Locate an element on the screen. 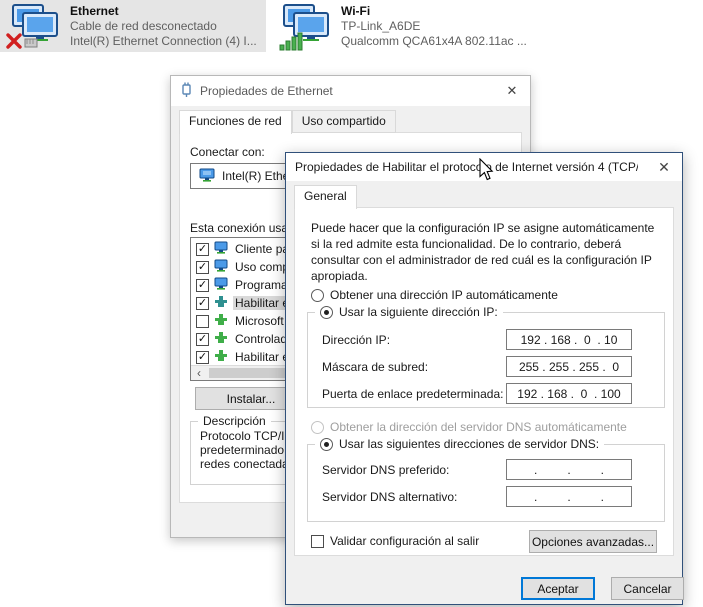 This screenshot has width=703, height=607. ethernet-plug-icon is located at coordinates (186, 91).